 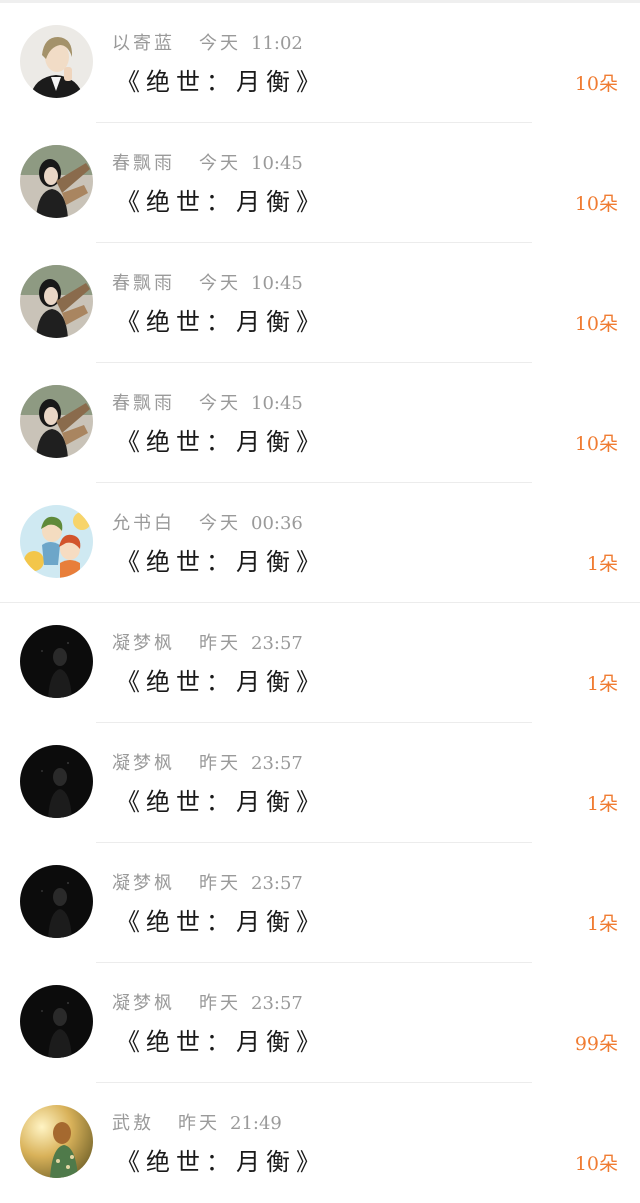 I want to click on gift-meta: 武敖 昨天 21:49, so click(x=197, y=1124).